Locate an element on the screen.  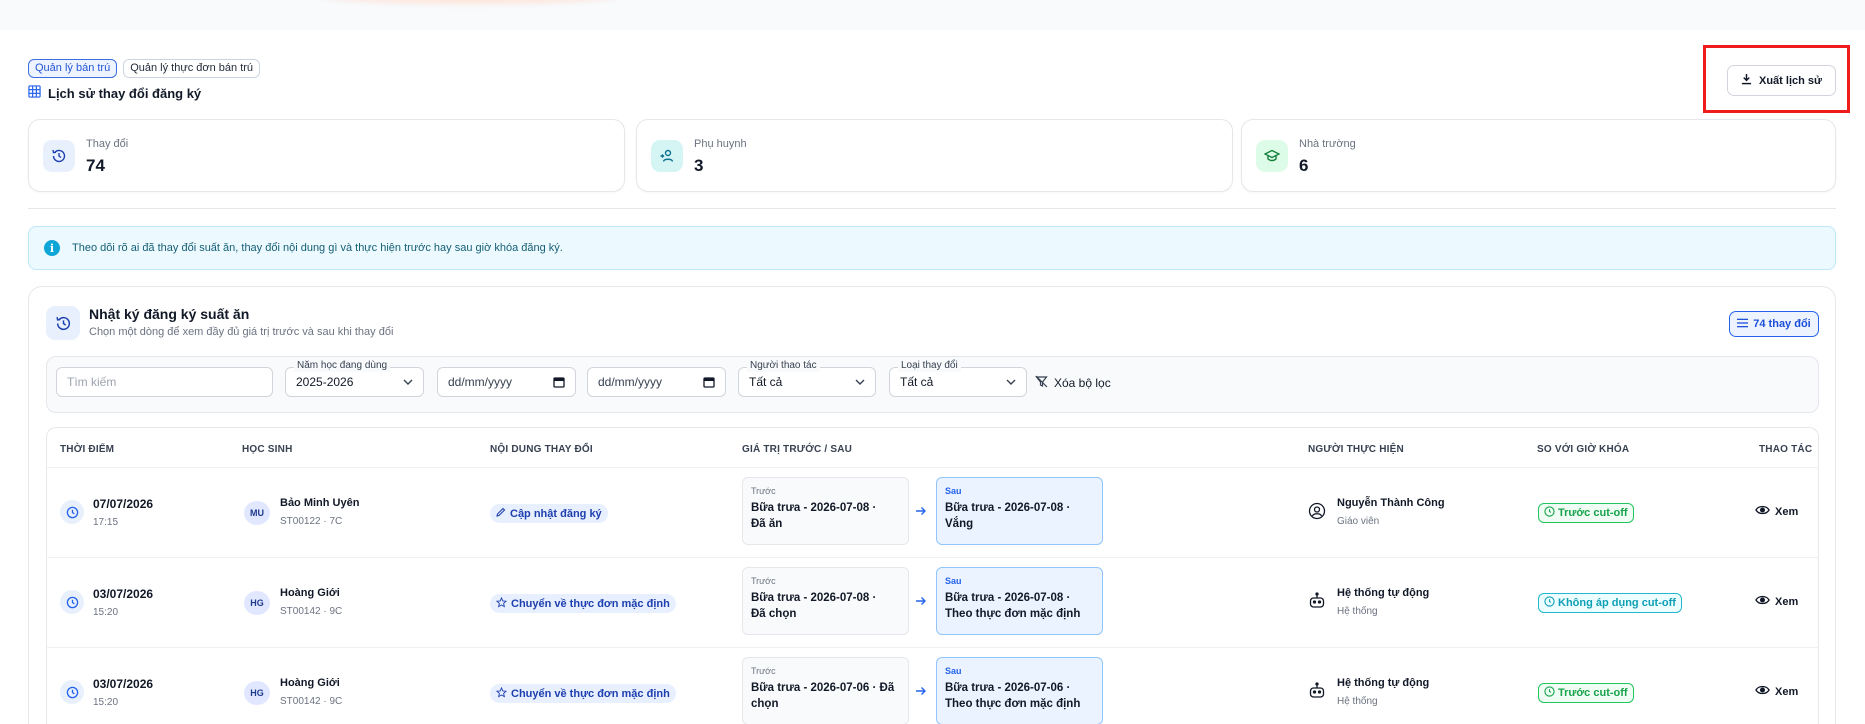
col-header-time: THỜI ĐIỂM is located at coordinates (87, 449).